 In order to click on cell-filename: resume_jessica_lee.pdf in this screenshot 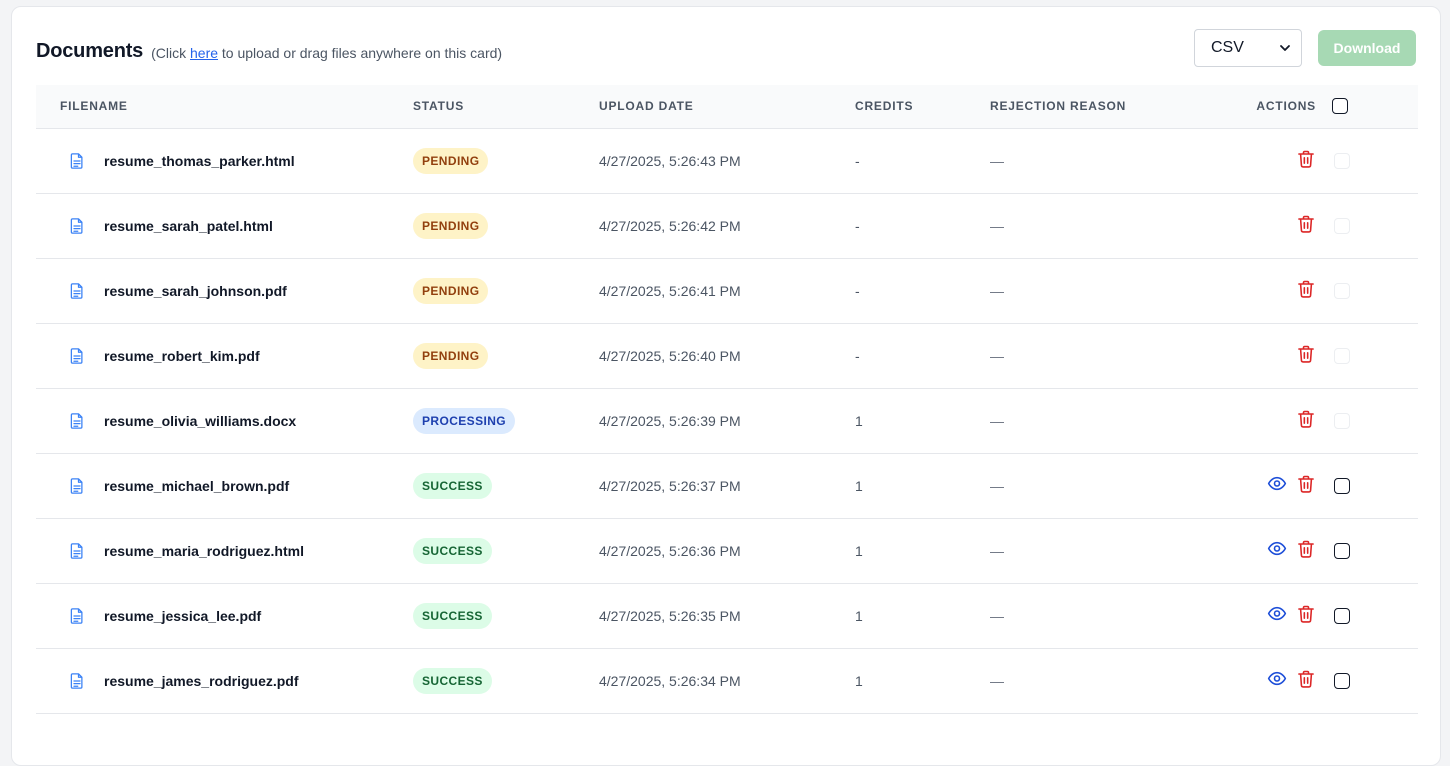, I will do `click(224, 615)`.